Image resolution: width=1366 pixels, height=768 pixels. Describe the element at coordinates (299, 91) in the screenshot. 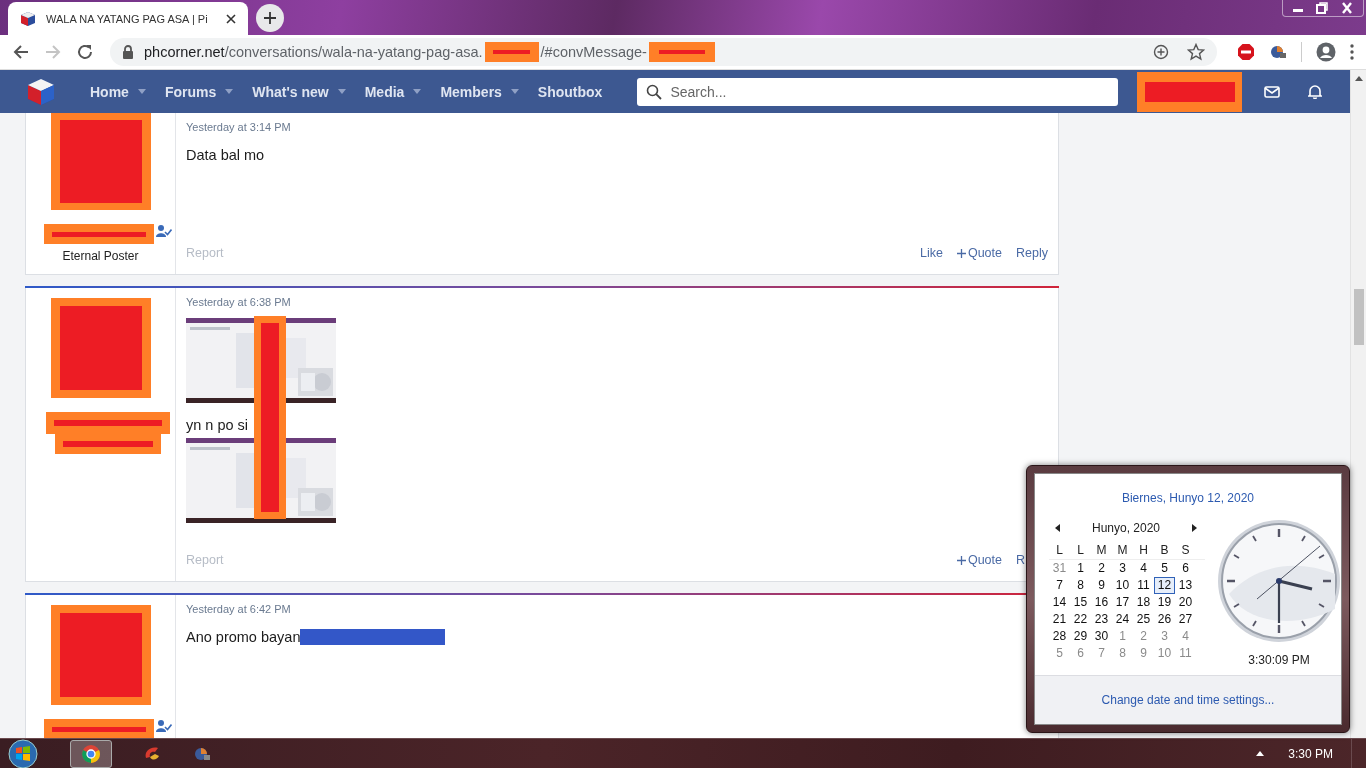

I see `nav-link: What's new` at that location.